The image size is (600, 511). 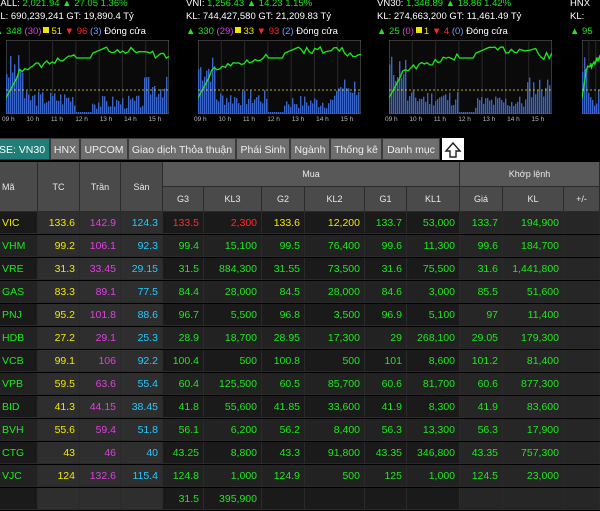 I want to click on cell-g1: 125, so click(x=386, y=476).